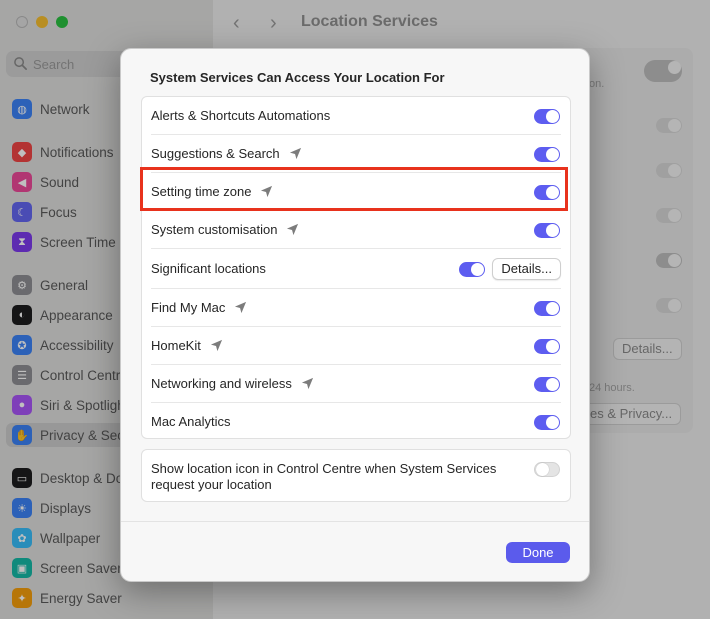  What do you see at coordinates (547, 116) in the screenshot?
I see `alerts-shortcuts-toggle` at bounding box center [547, 116].